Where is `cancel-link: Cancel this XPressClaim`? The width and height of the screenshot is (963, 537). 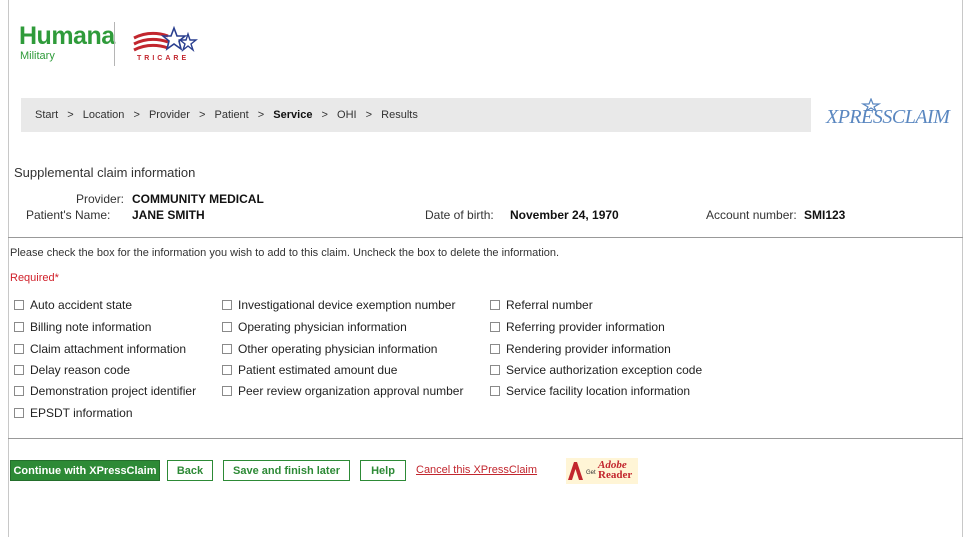
cancel-link: Cancel this XPressClaim is located at coordinates (476, 470).